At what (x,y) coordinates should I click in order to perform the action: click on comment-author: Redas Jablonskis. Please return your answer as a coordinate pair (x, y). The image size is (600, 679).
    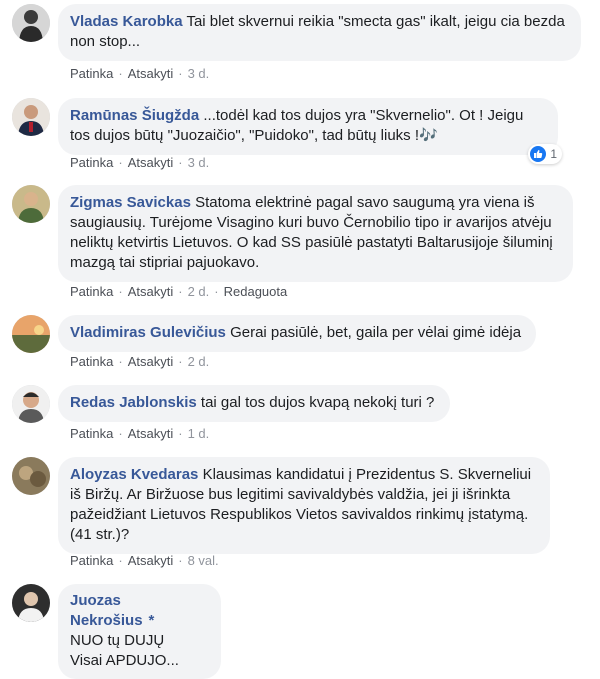
    Looking at the image, I should click on (133, 402).